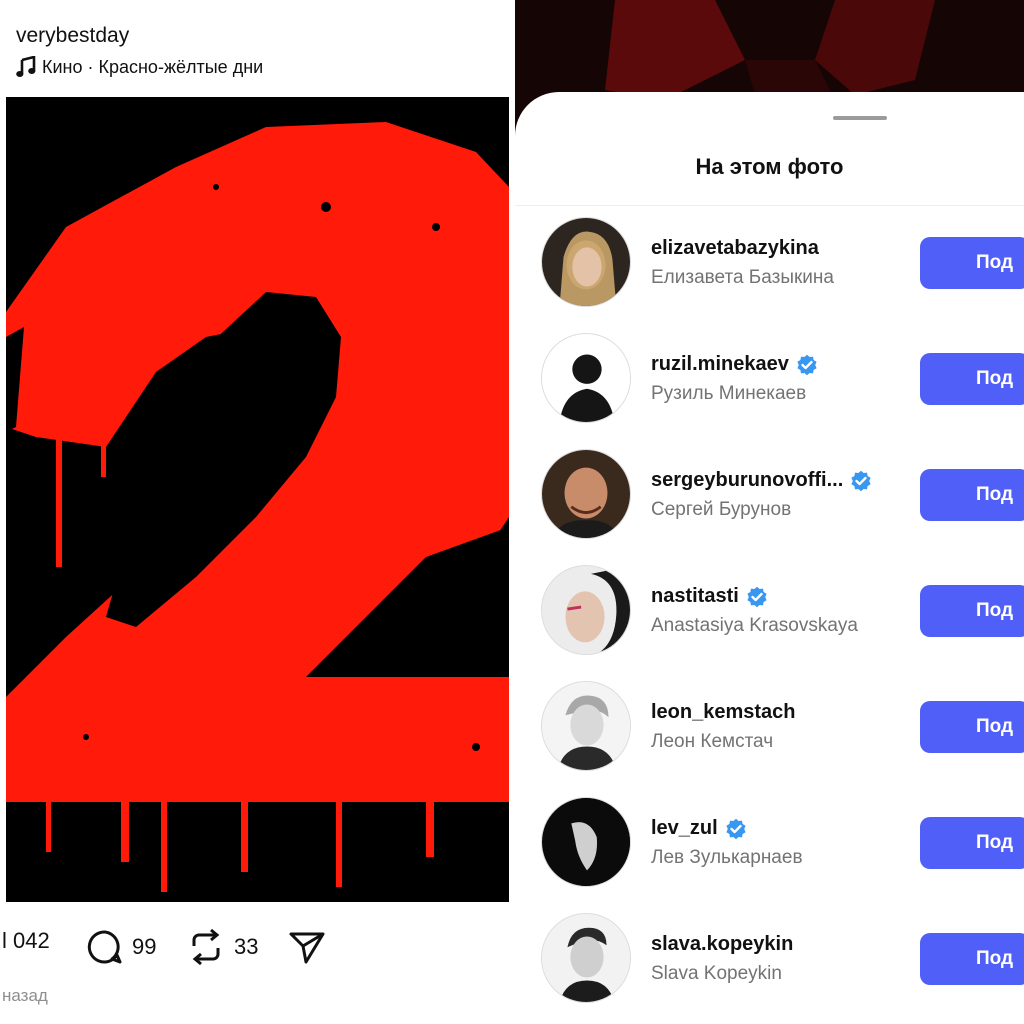 Image resolution: width=1024 pixels, height=1024 pixels. What do you see at coordinates (727, 857) in the screenshot?
I see `person-full-name: Лев Зулькарнаев` at bounding box center [727, 857].